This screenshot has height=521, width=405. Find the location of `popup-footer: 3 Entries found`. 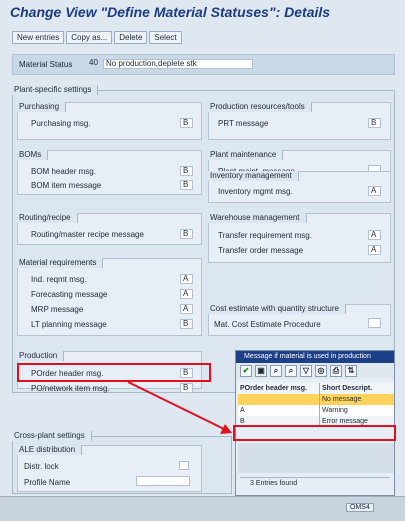

popup-footer: 3 Entries found is located at coordinates (315, 483).